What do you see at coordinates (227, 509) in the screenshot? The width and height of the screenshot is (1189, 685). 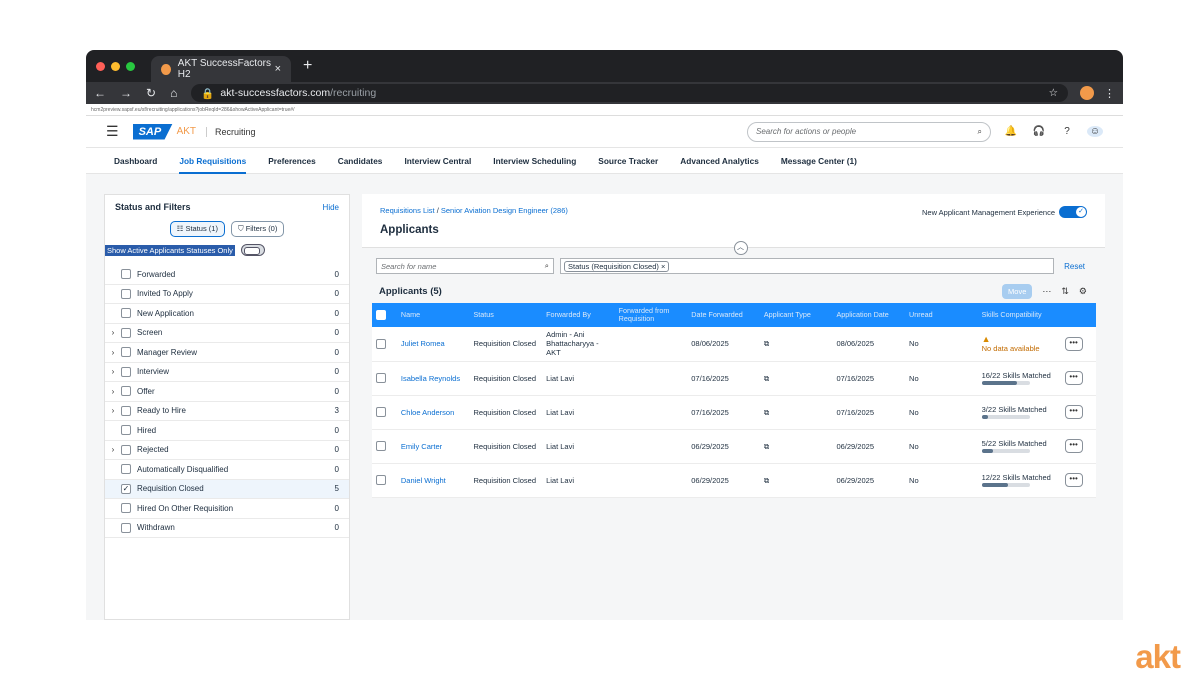 I see `status-list-item: Hired On Other Requisition 0` at bounding box center [227, 509].